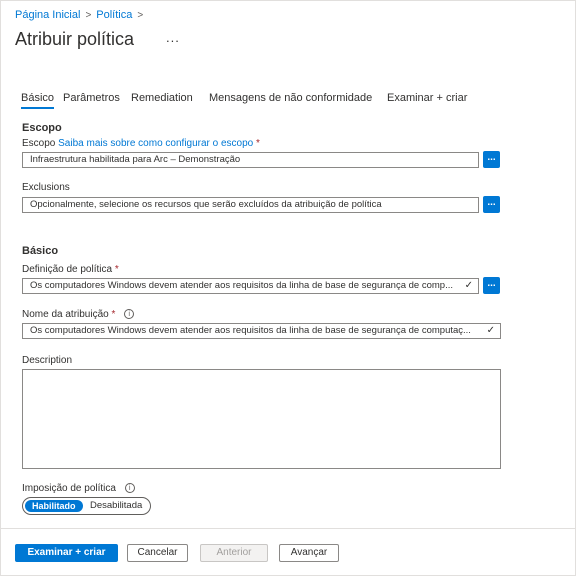  Describe the element at coordinates (38, 100) in the screenshot. I see `tab-basics: Básico` at that location.